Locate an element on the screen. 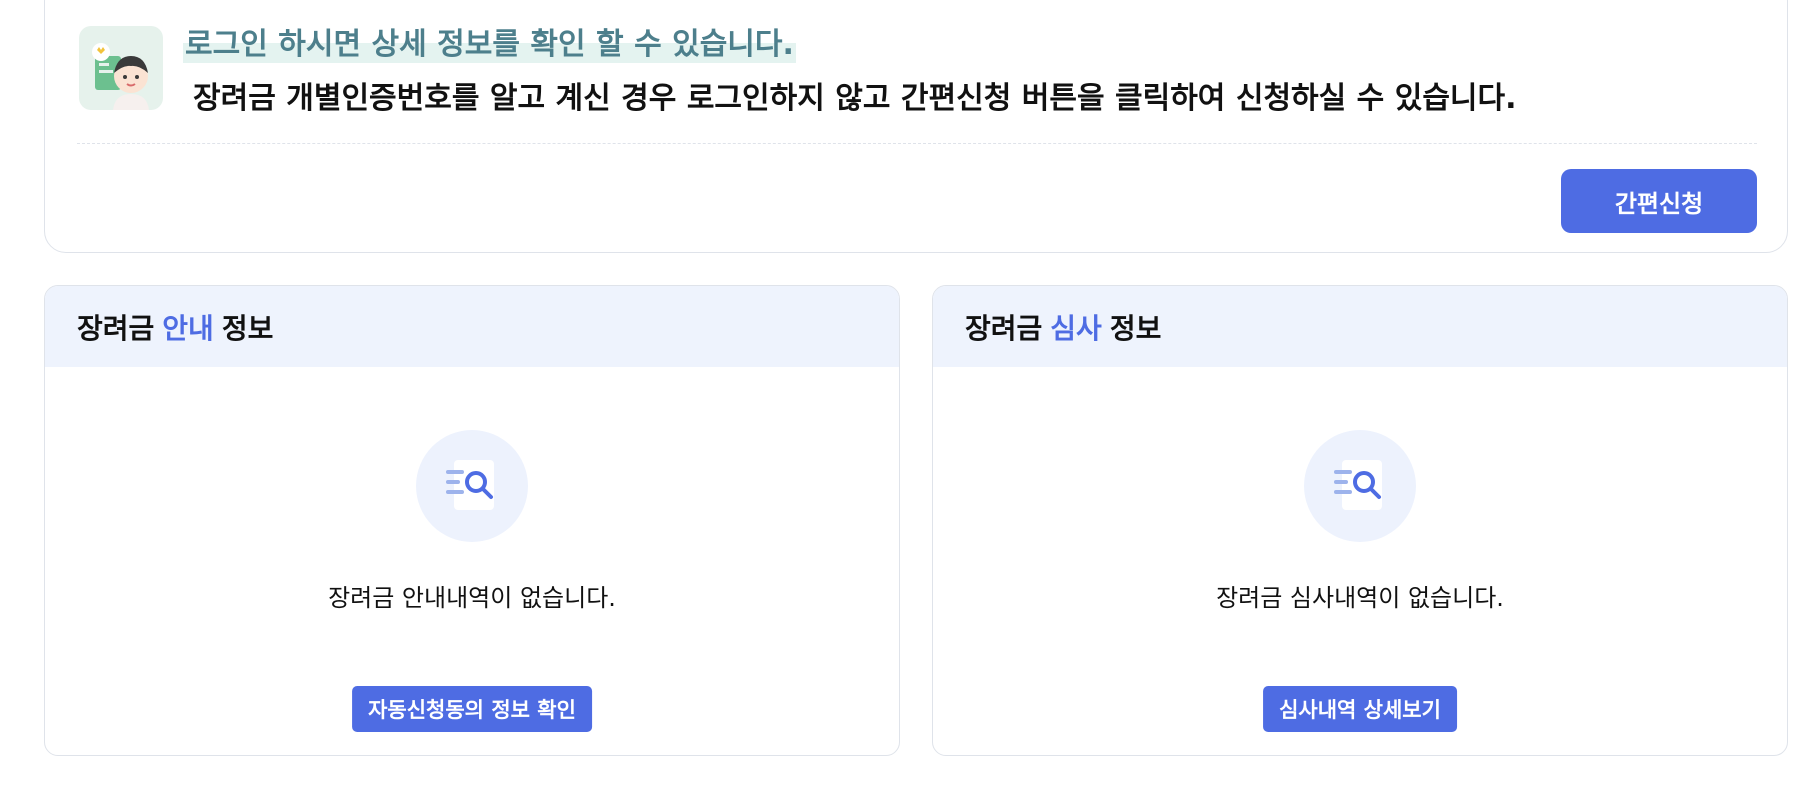 The width and height of the screenshot is (1797, 797). panel-title-accent: 안내 is located at coordinates (188, 328).